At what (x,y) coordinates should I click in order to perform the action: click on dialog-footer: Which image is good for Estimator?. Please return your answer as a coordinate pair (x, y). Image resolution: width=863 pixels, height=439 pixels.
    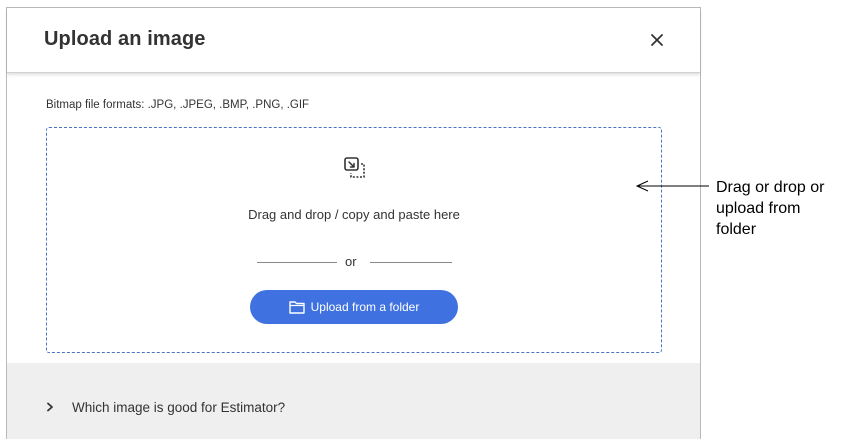
    Looking at the image, I should click on (353, 401).